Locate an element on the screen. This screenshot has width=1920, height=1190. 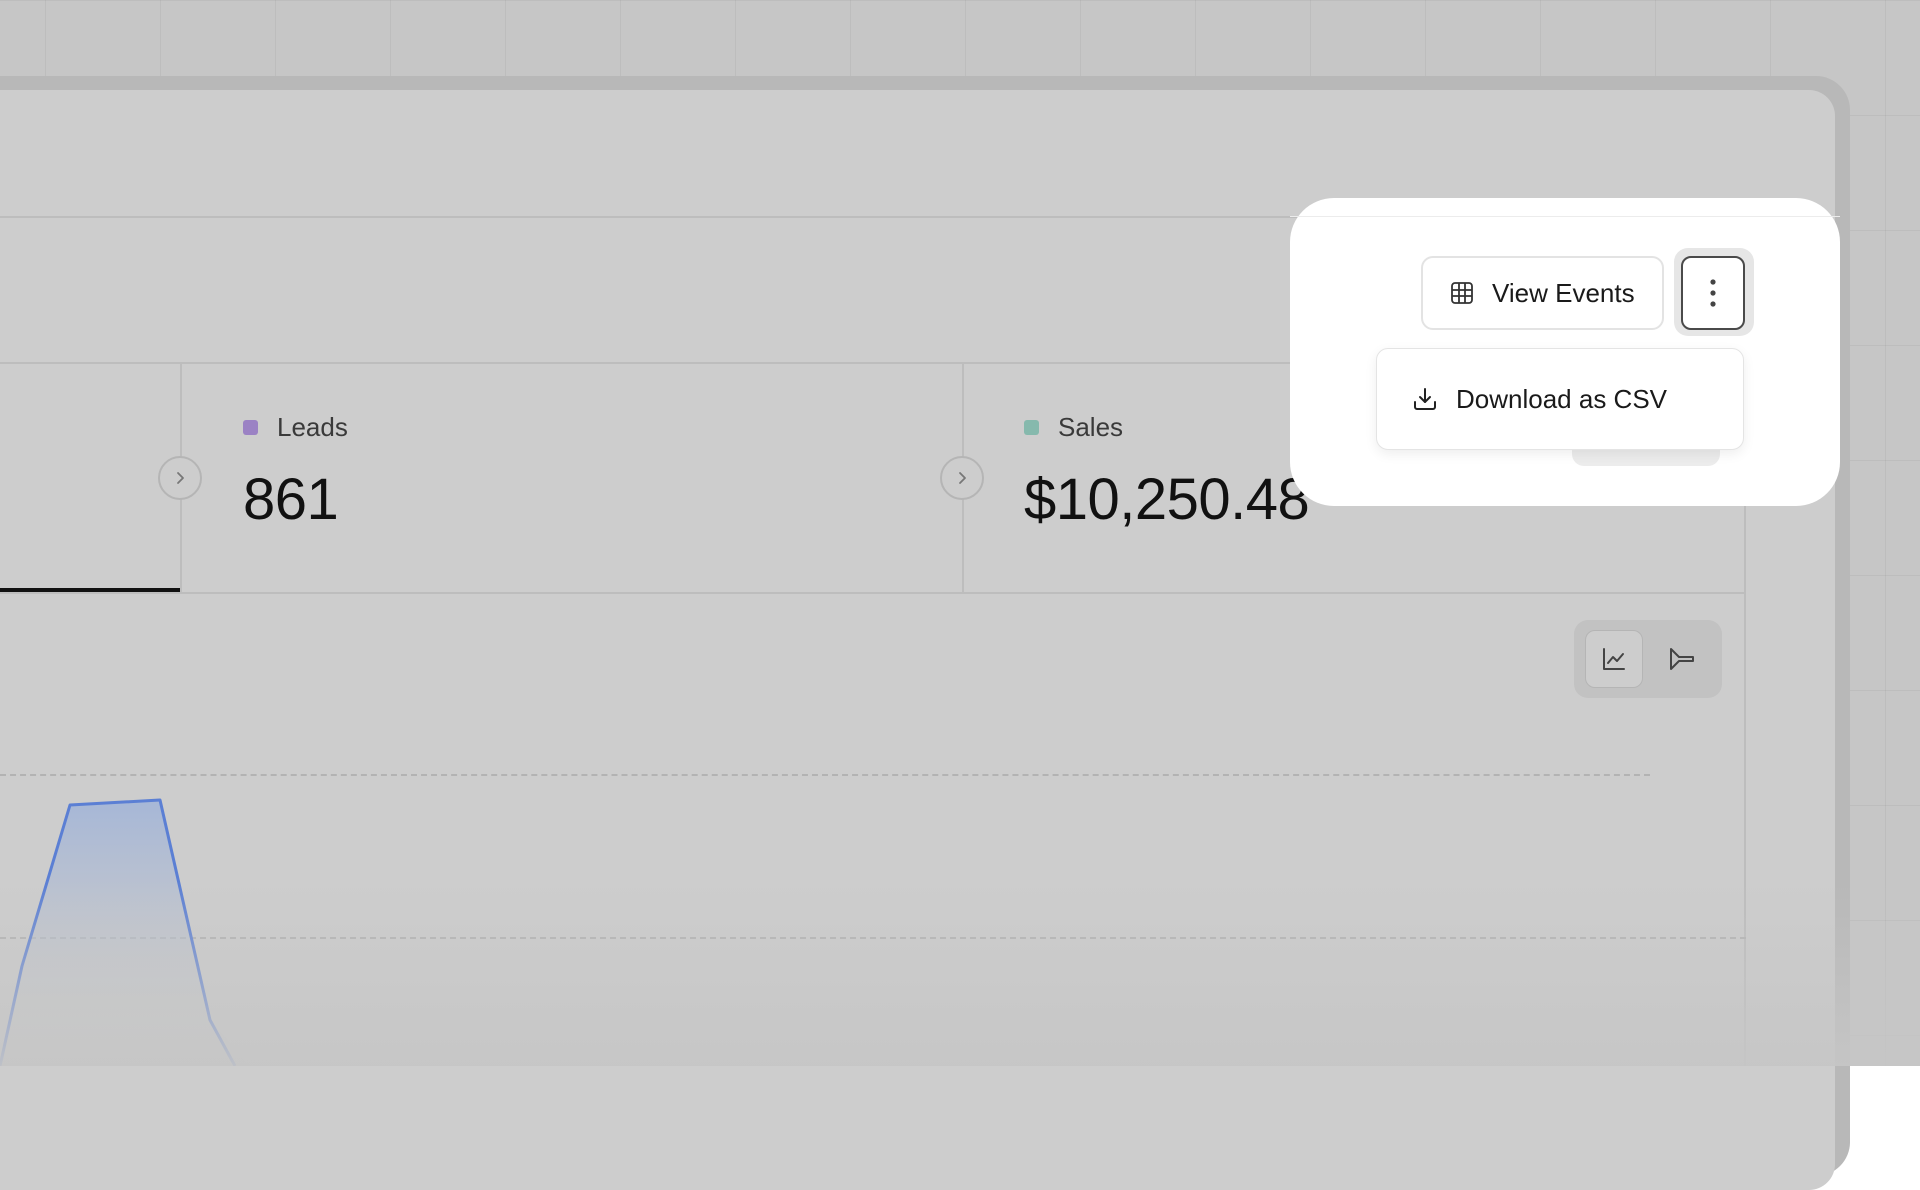
more-options-button is located at coordinates (1713, 293).